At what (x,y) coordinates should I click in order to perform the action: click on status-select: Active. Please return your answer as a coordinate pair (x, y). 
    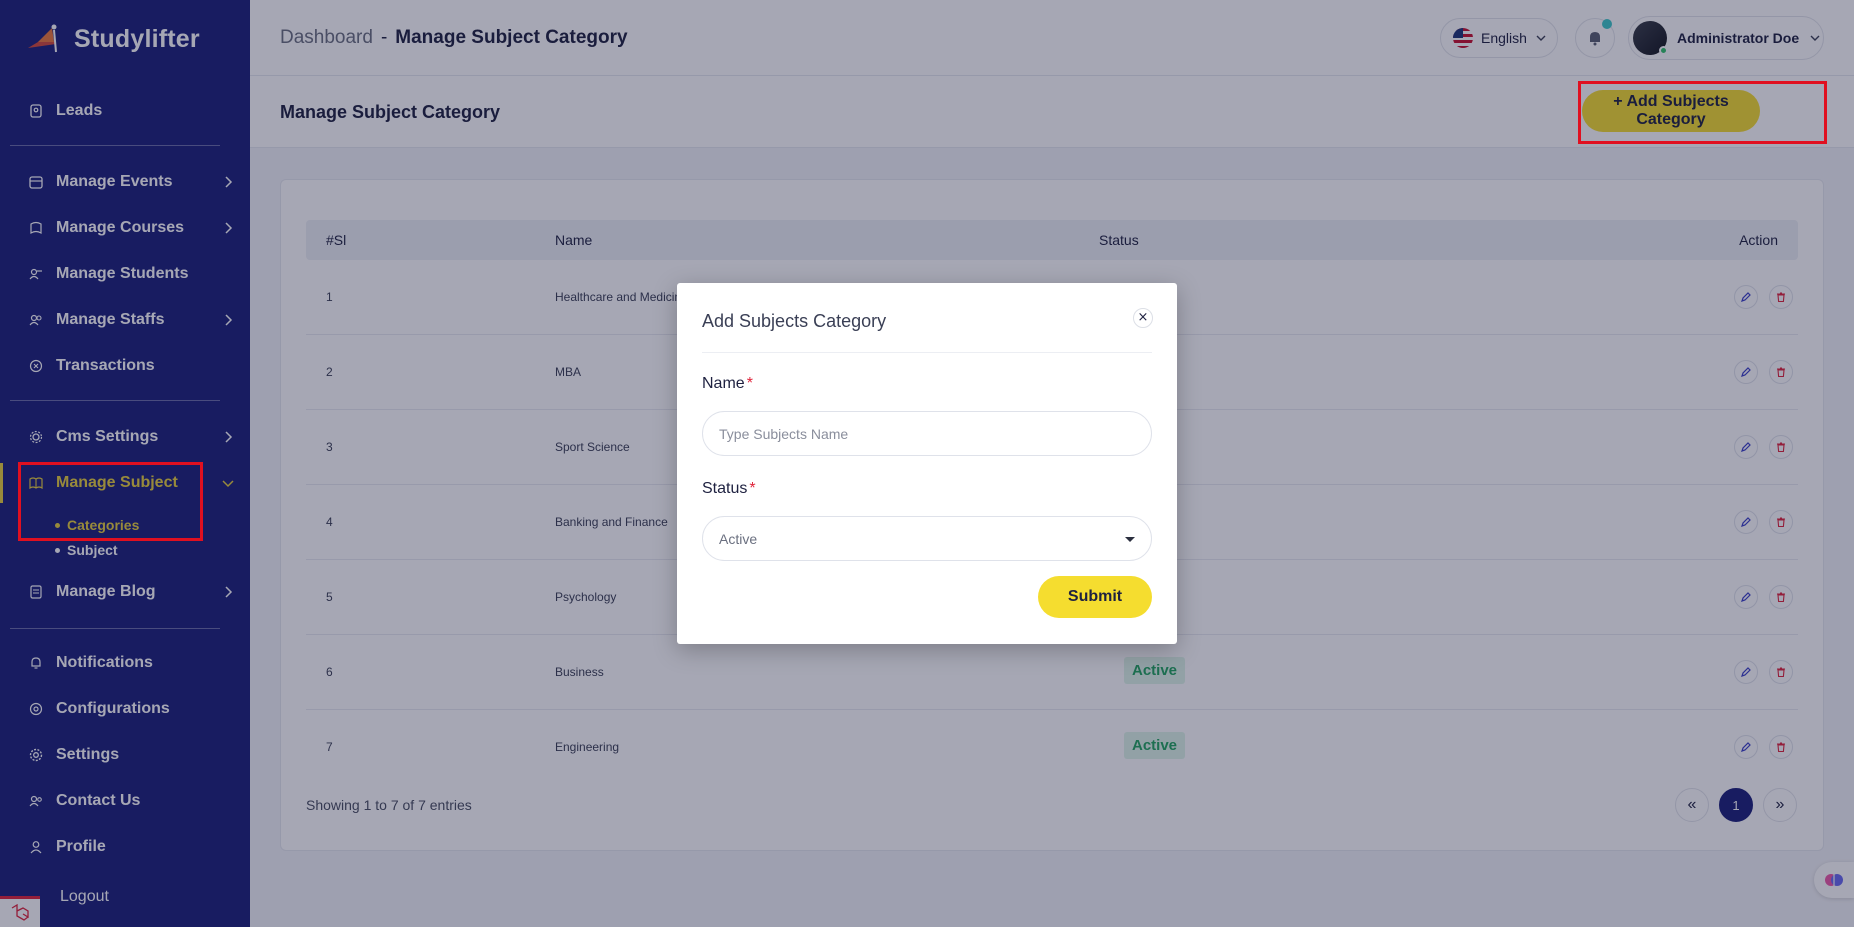
    Looking at the image, I should click on (927, 538).